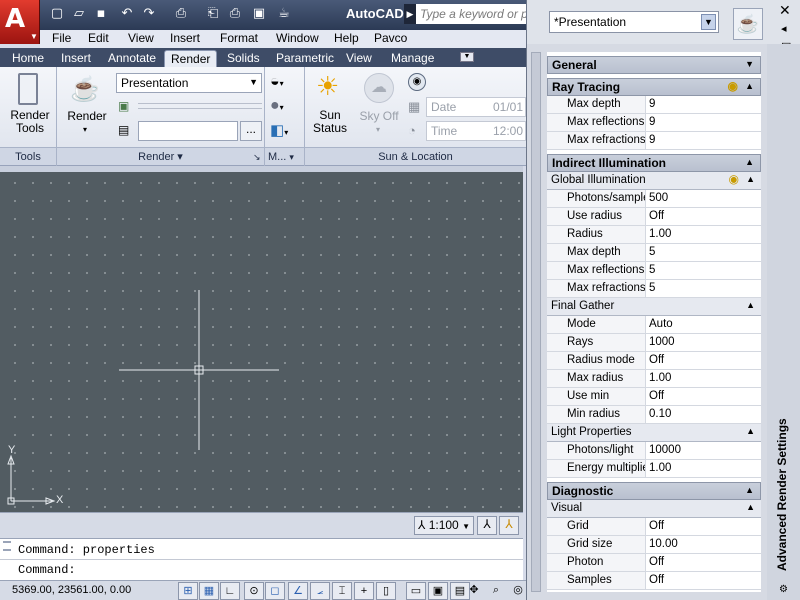 The height and width of the screenshot is (600, 800). Describe the element at coordinates (703, 324) in the screenshot. I see `property-value: Auto` at that location.